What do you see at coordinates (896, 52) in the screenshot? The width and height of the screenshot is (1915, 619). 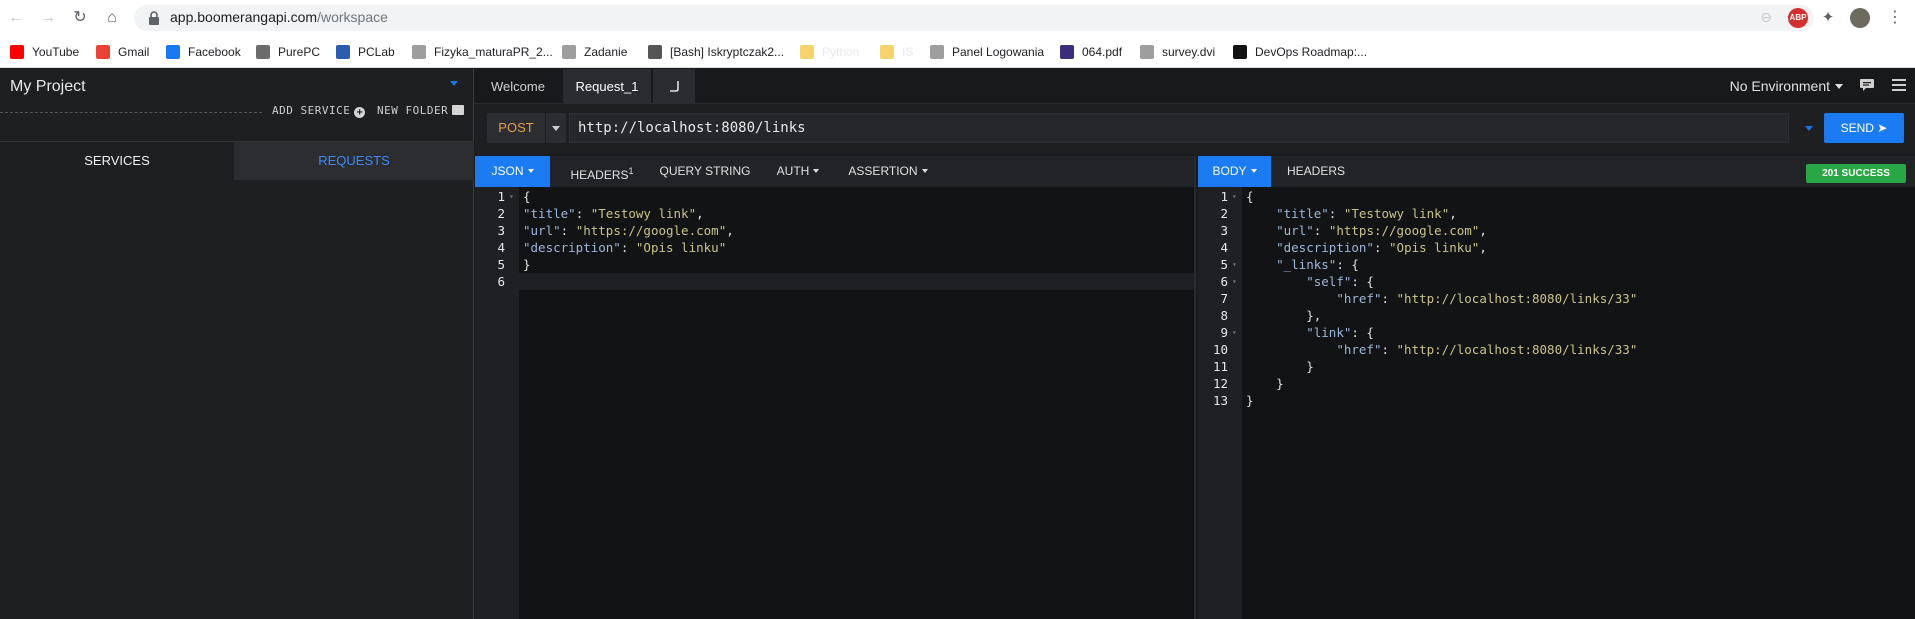 I see `bookmark-item: IS` at bounding box center [896, 52].